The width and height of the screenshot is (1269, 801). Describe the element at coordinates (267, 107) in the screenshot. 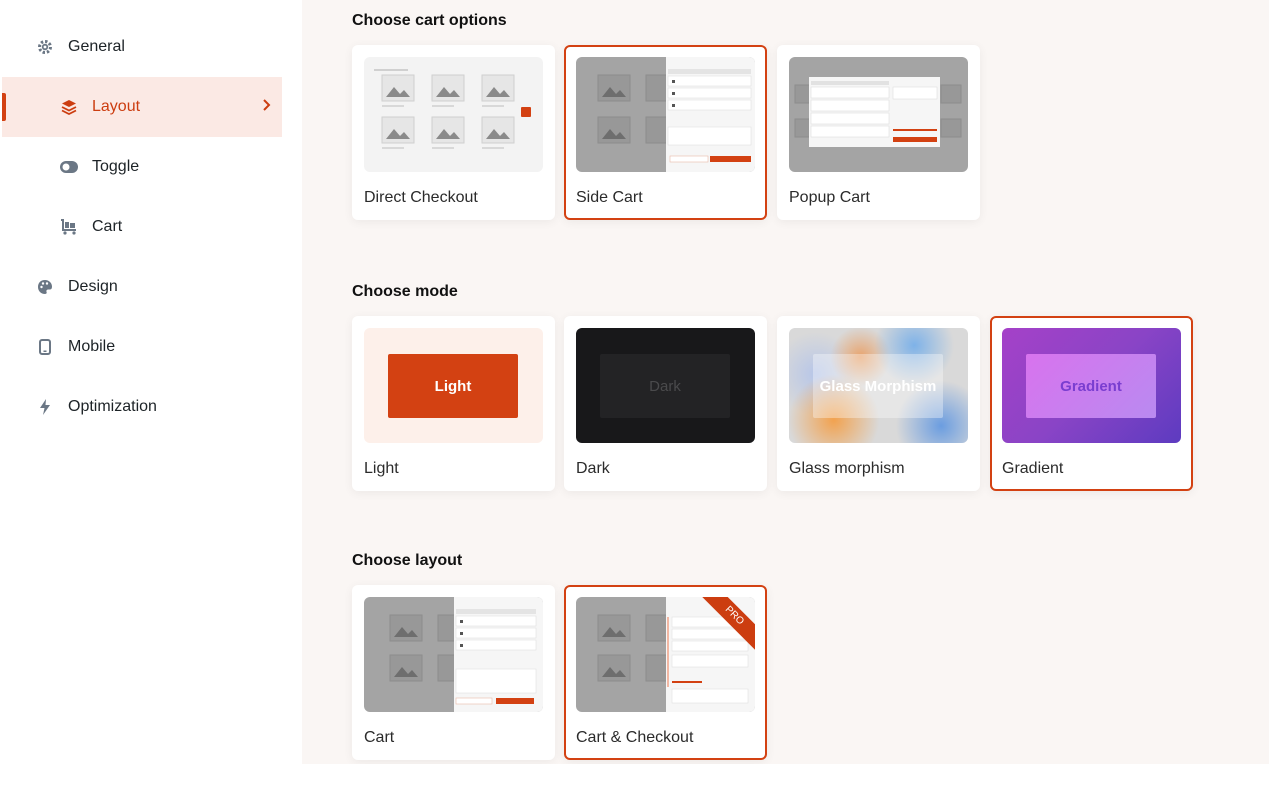

I see `chevron-right-icon` at that location.